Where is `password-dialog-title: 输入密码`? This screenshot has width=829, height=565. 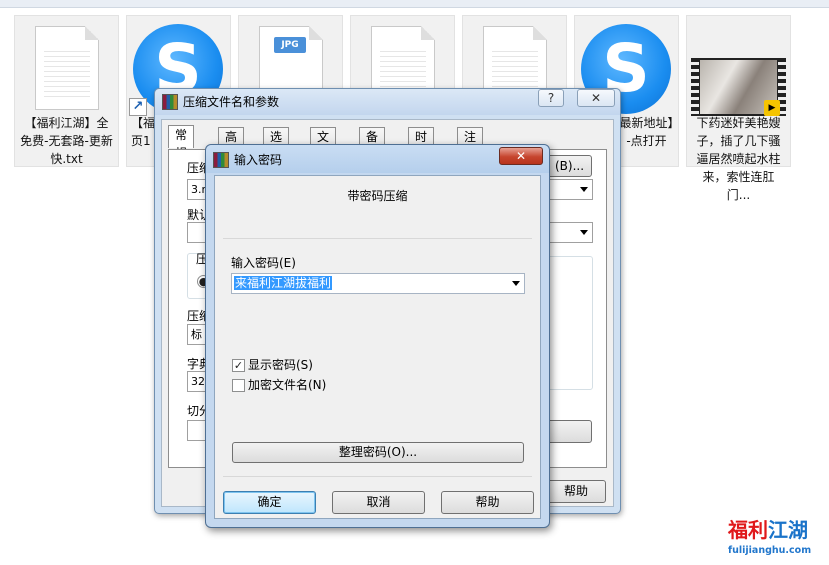 password-dialog-title: 输入密码 is located at coordinates (258, 160).